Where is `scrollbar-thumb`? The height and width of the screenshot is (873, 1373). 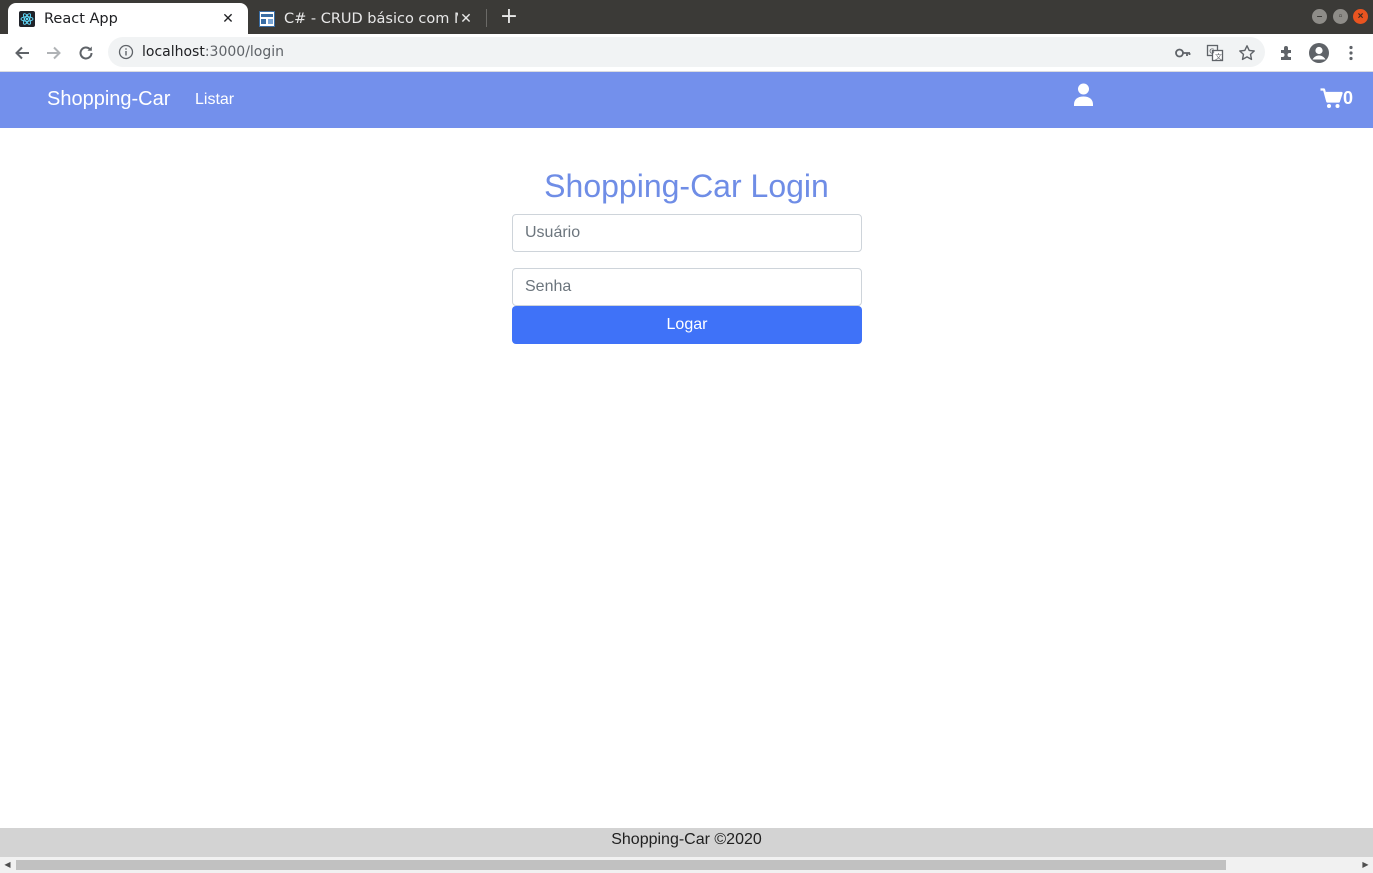 scrollbar-thumb is located at coordinates (621, 865).